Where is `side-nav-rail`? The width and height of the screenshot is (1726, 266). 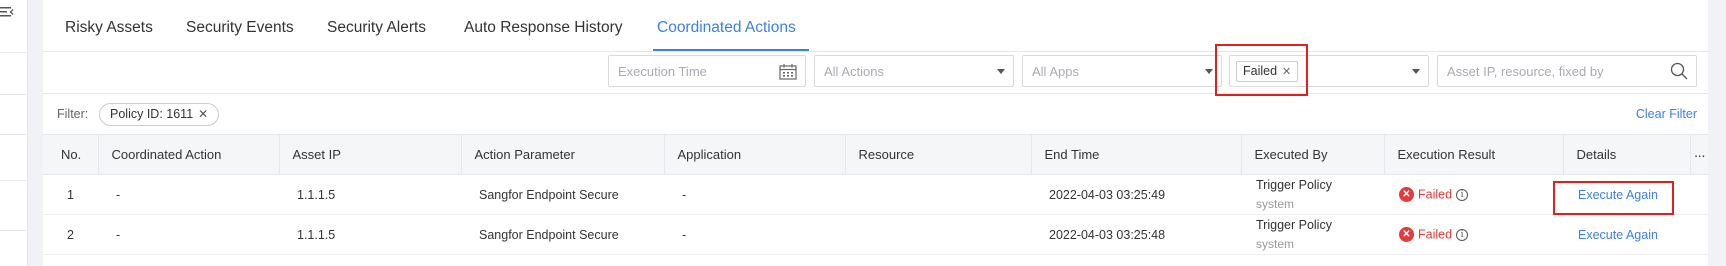 side-nav-rail is located at coordinates (14, 133).